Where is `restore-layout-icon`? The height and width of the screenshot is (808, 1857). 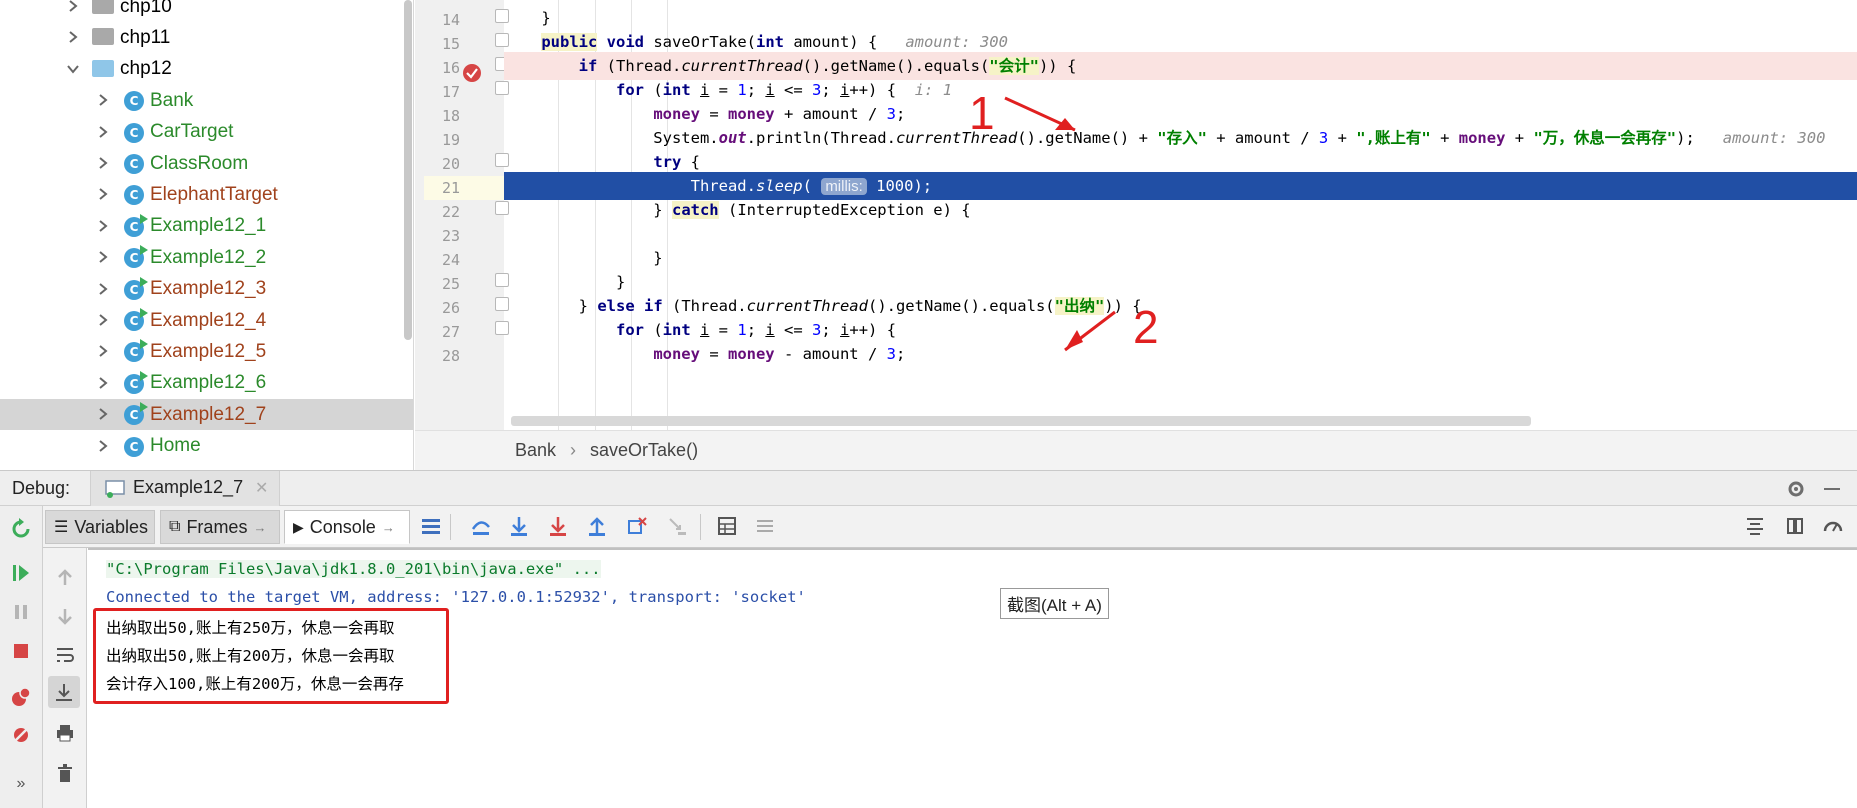
restore-layout-icon is located at coordinates (1795, 526).